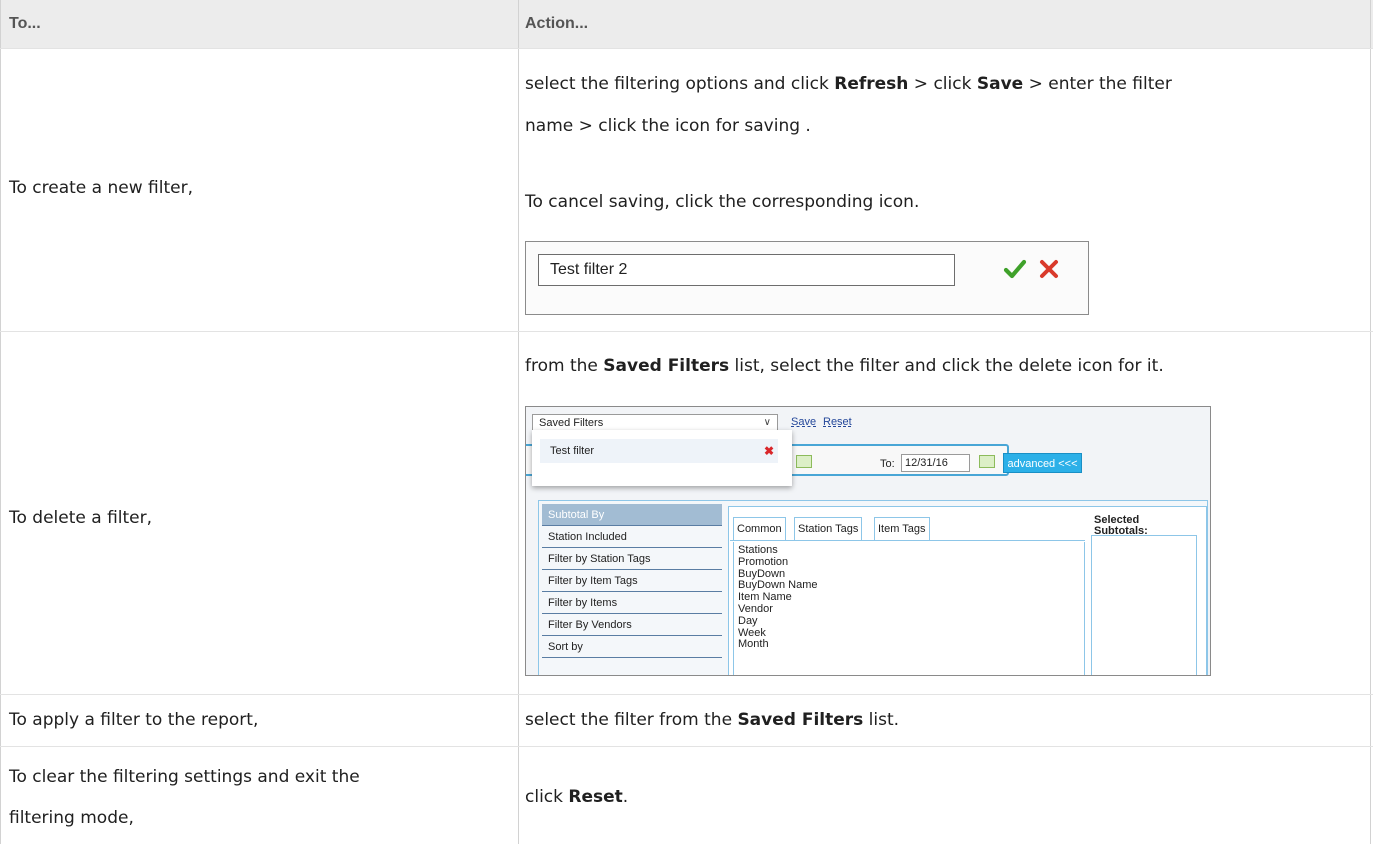 The image size is (1373, 844). Describe the element at coordinates (803, 422) in the screenshot. I see `save-link: Save` at that location.